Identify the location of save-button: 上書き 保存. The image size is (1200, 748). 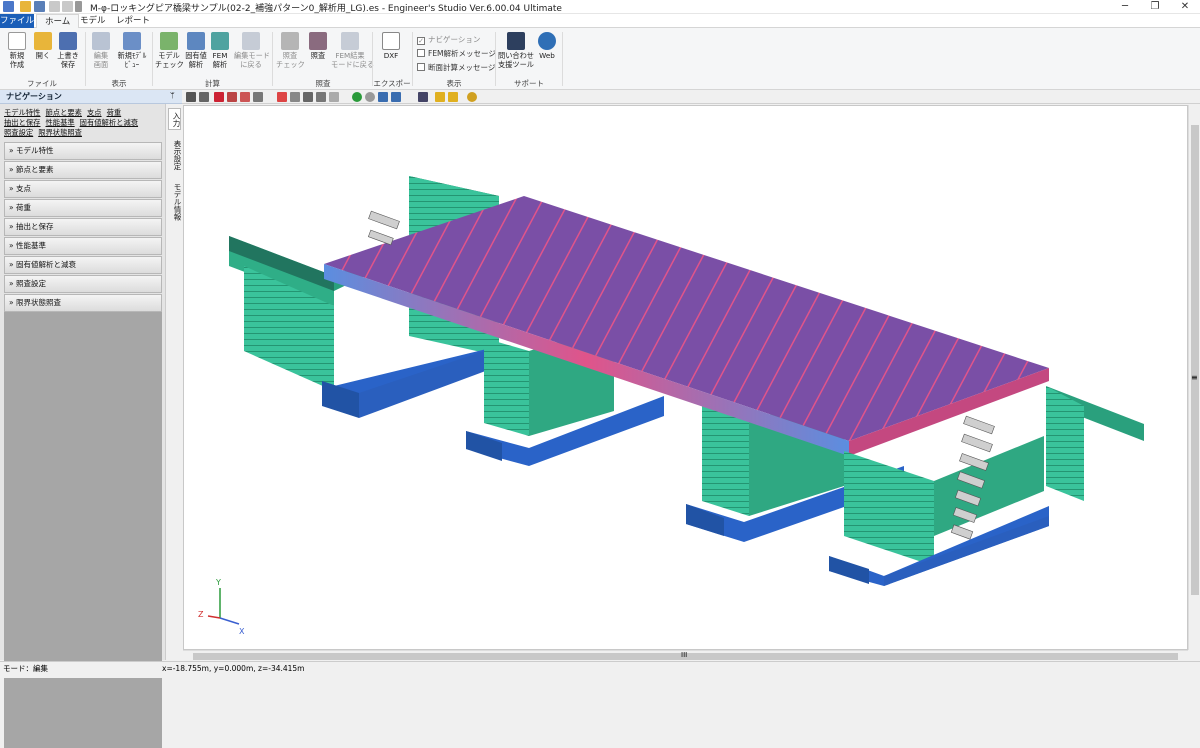
(68, 50).